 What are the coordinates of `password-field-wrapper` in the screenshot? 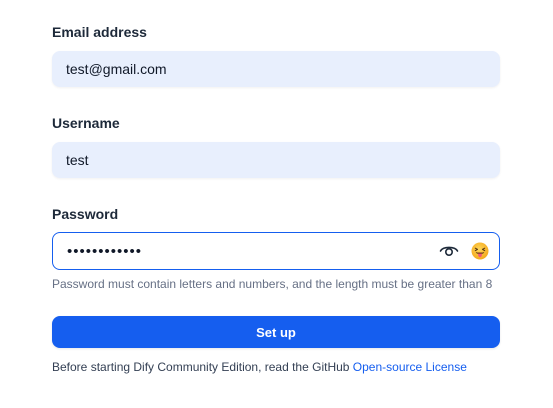 It's located at (276, 251).